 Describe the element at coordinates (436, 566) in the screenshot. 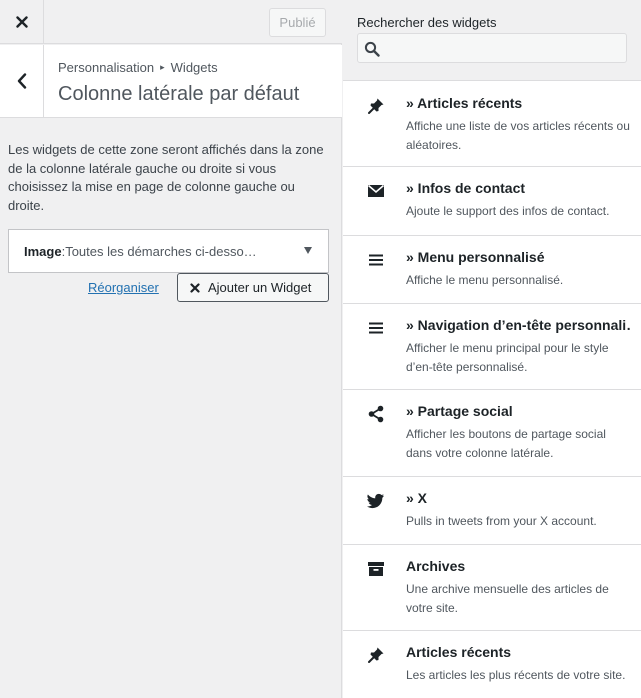

I see `widget-item-title: Archives` at that location.